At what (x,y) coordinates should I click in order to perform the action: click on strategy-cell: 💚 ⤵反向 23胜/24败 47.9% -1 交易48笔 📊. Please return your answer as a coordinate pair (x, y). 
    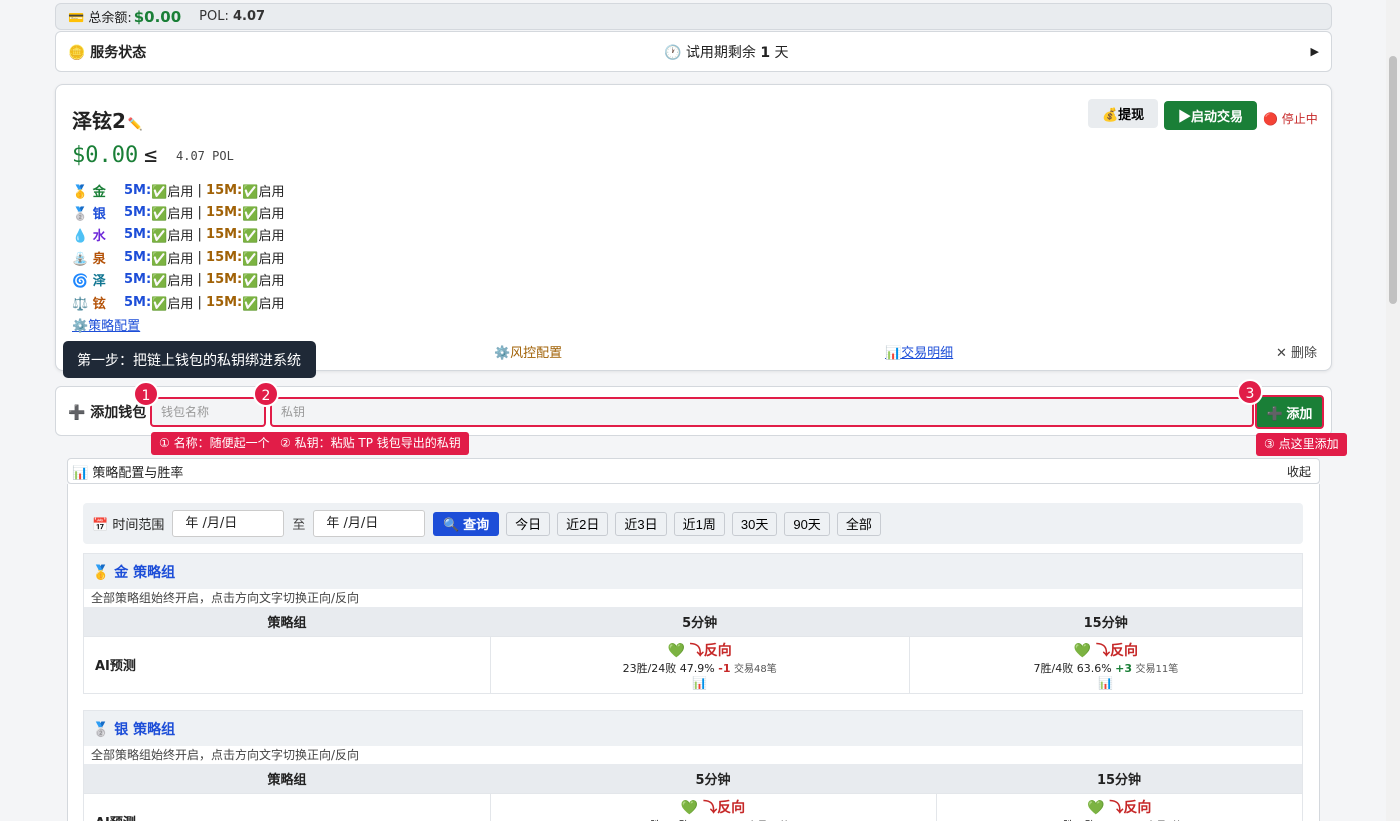
    Looking at the image, I should click on (699, 664).